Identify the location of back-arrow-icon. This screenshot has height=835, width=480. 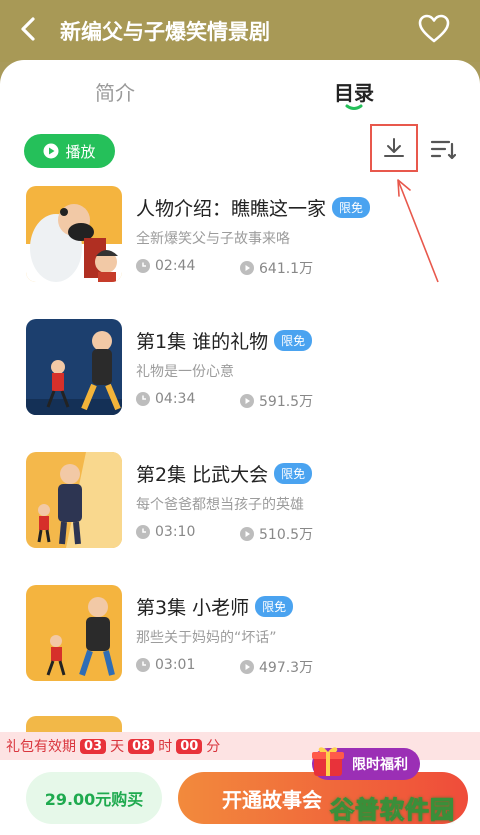
(29, 29).